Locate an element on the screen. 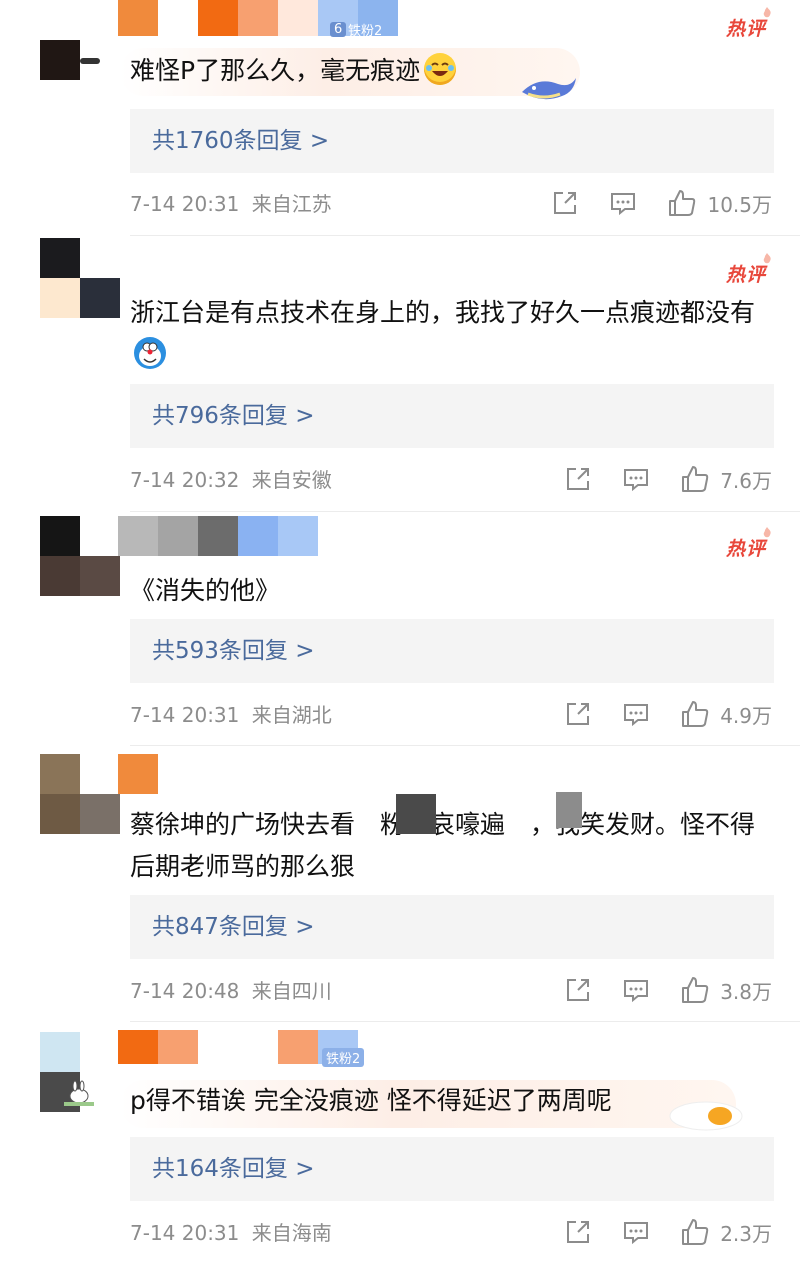  location: 来自海南 is located at coordinates (291, 1233).